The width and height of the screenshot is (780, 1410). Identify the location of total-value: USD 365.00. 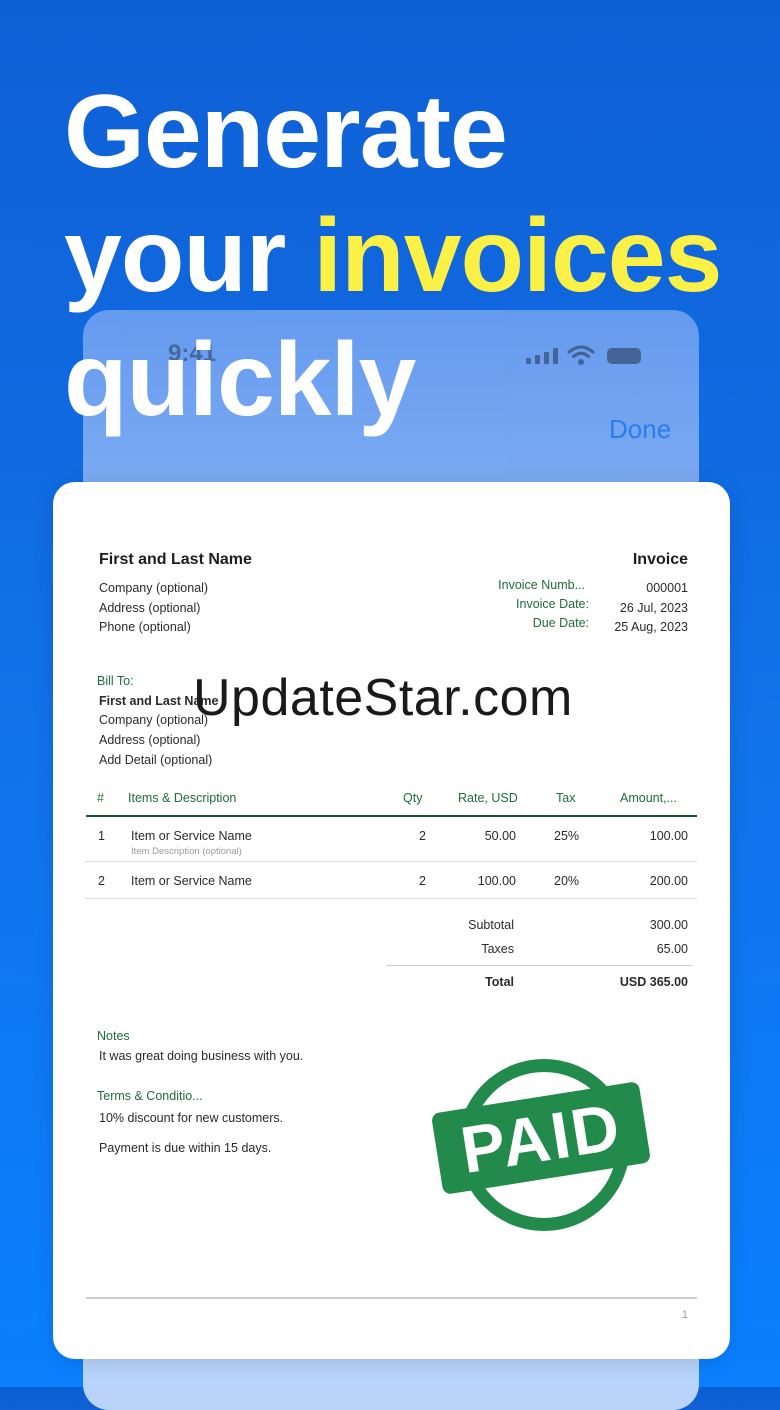
(653, 982).